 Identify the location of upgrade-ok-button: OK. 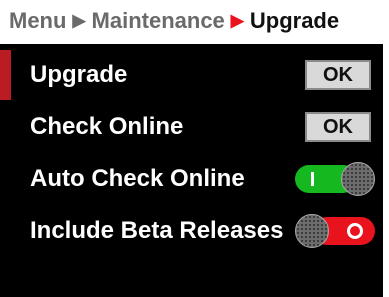
(338, 75).